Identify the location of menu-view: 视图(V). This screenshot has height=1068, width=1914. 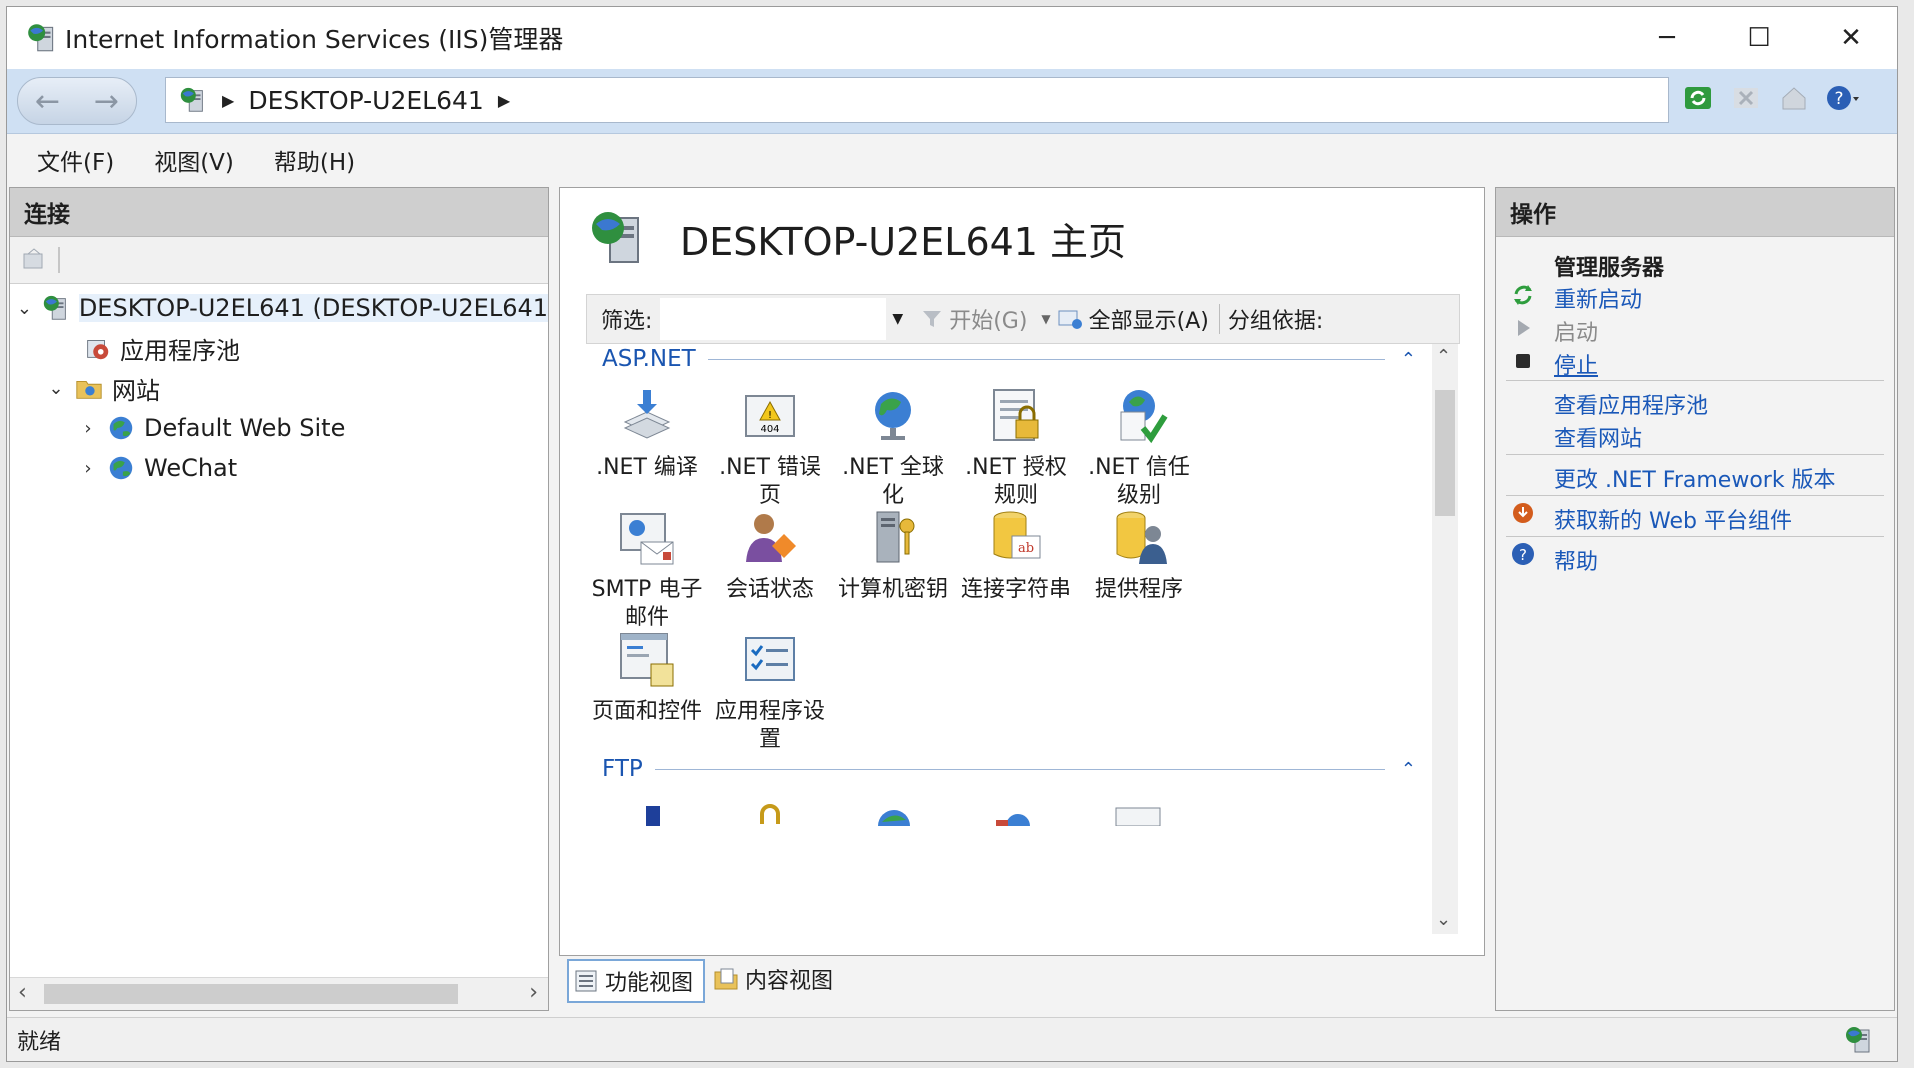
(194, 160).